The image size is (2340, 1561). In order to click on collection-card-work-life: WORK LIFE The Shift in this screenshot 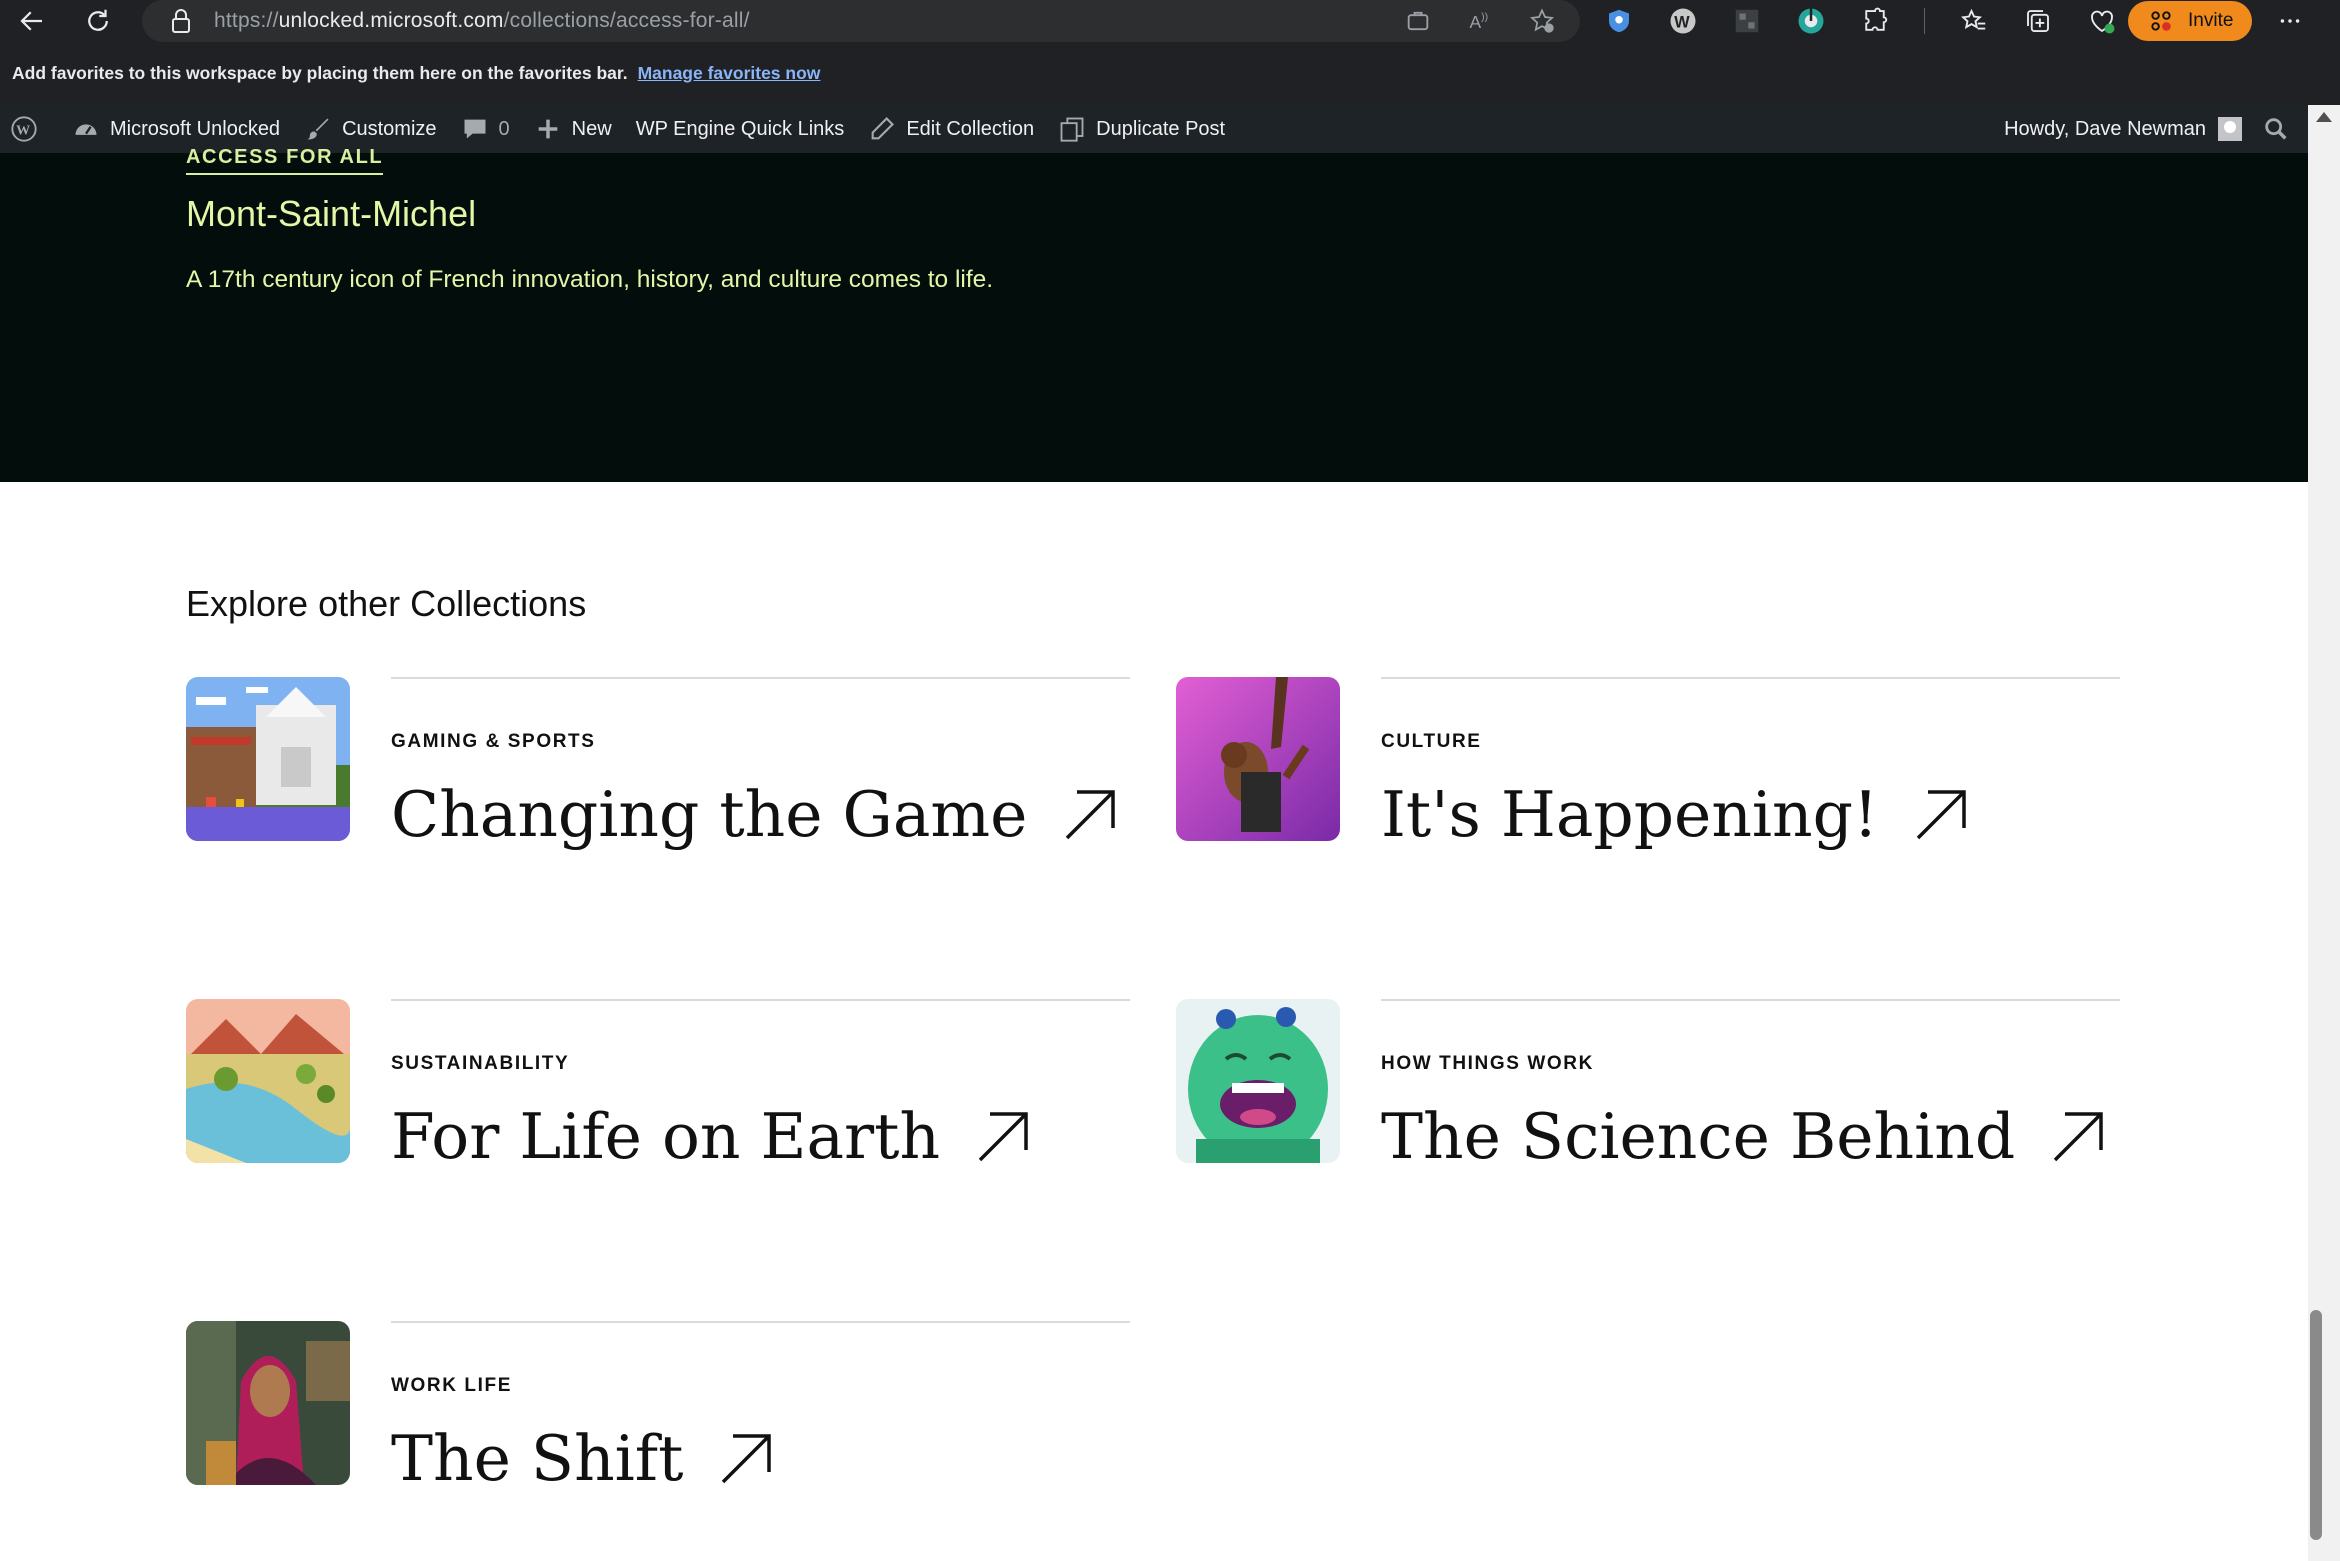, I will do `click(658, 1406)`.